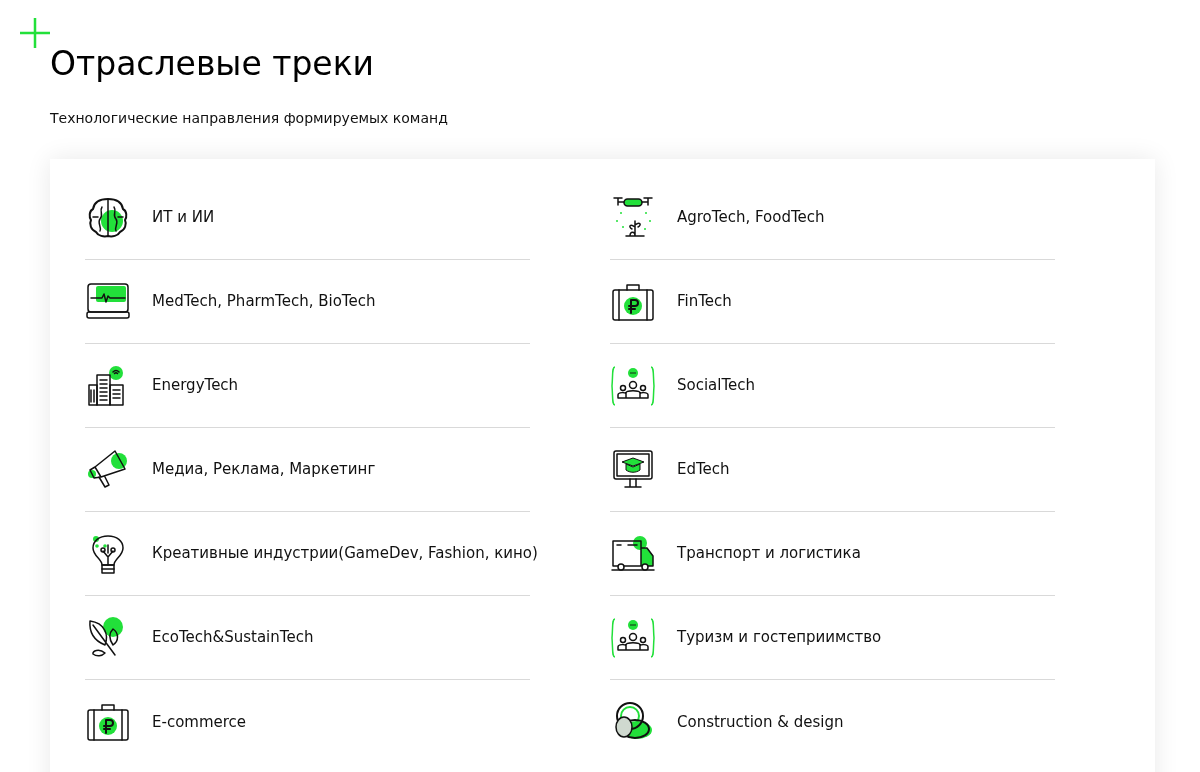  Describe the element at coordinates (716, 386) in the screenshot. I see `track-label: SocialTech` at that location.